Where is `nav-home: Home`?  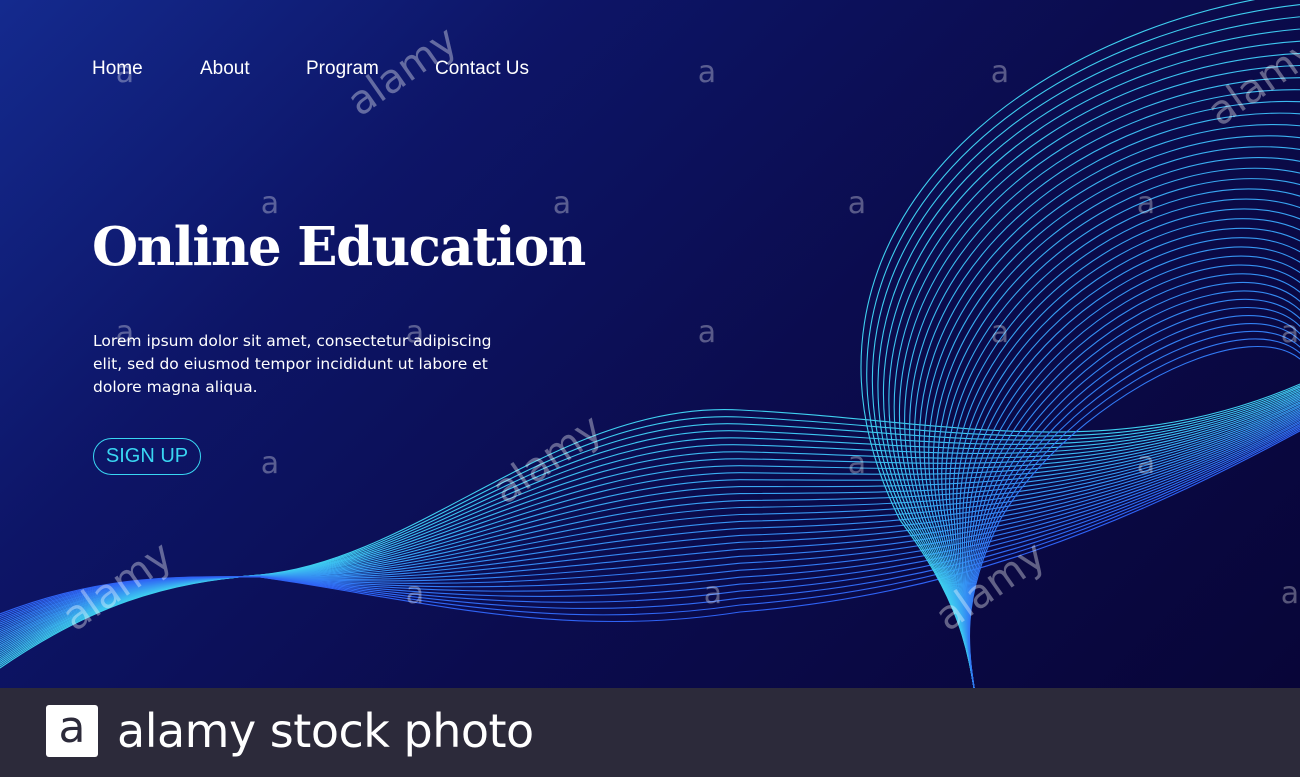 nav-home: Home is located at coordinates (117, 69).